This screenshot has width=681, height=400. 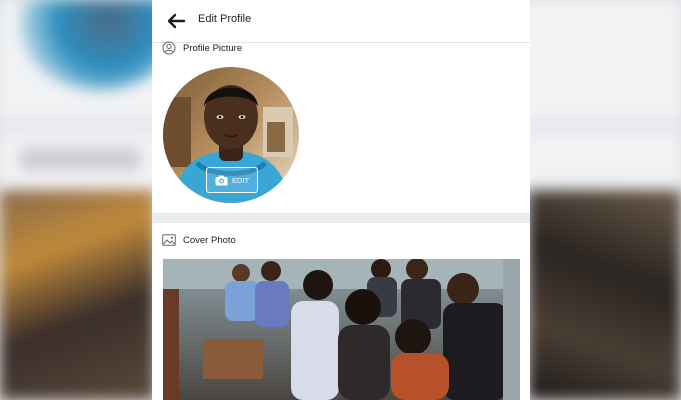 I want to click on profile-picture-heading: Profile Picture, so click(x=202, y=48).